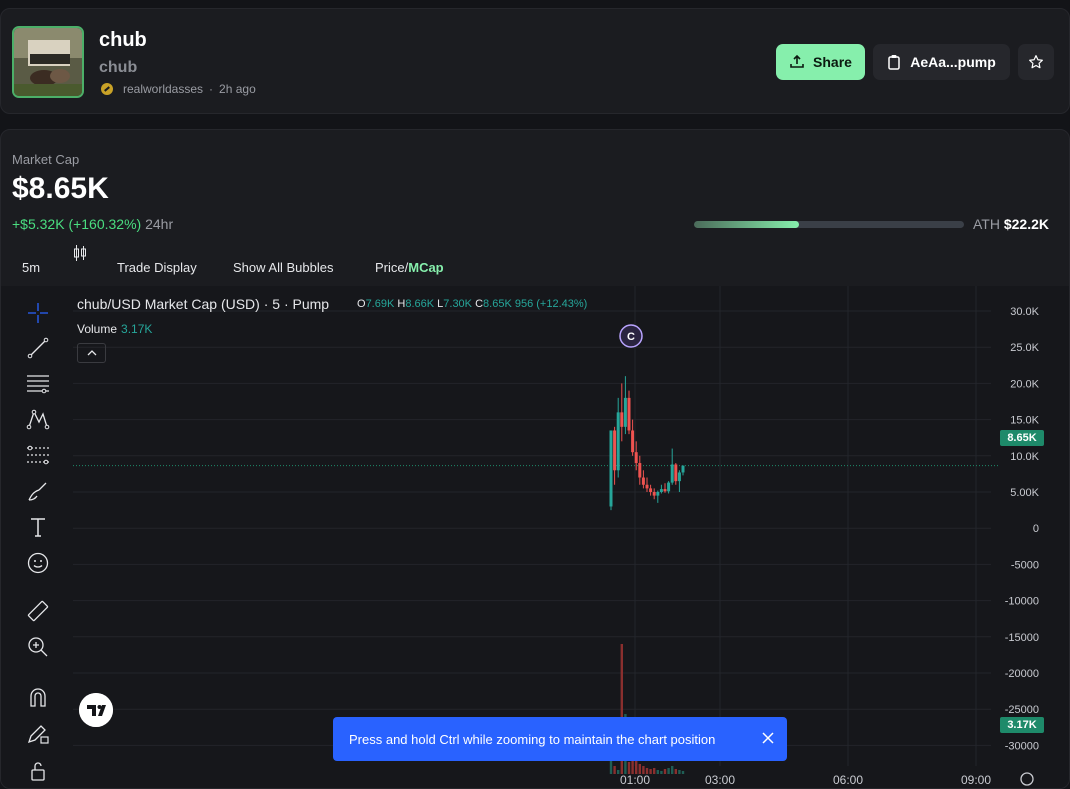 The width and height of the screenshot is (1070, 789). I want to click on y-tick-label: 20.0K, so click(1024, 384).